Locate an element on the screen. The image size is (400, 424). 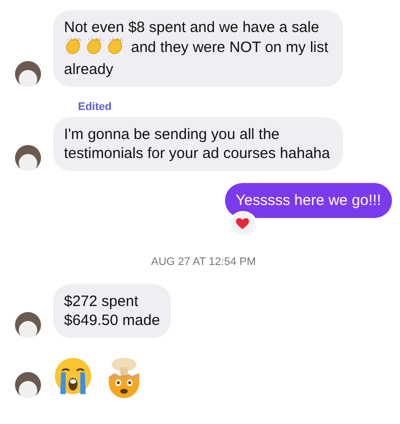
edited-label: Edited is located at coordinates (95, 107).